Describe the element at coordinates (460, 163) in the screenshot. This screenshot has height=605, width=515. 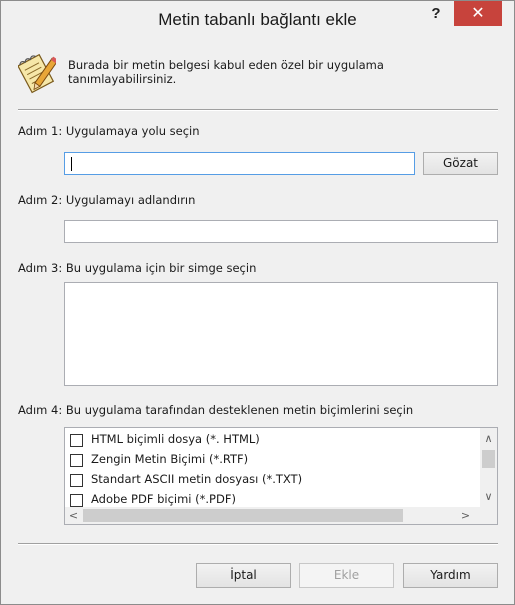
I see `browse-button: Gözat` at that location.